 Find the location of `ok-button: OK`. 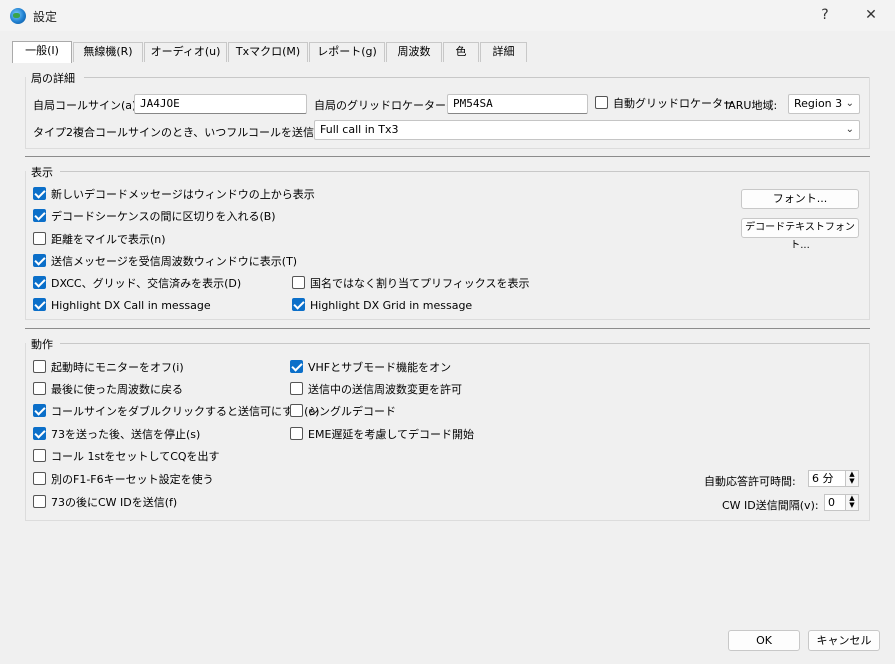

ok-button: OK is located at coordinates (764, 640).